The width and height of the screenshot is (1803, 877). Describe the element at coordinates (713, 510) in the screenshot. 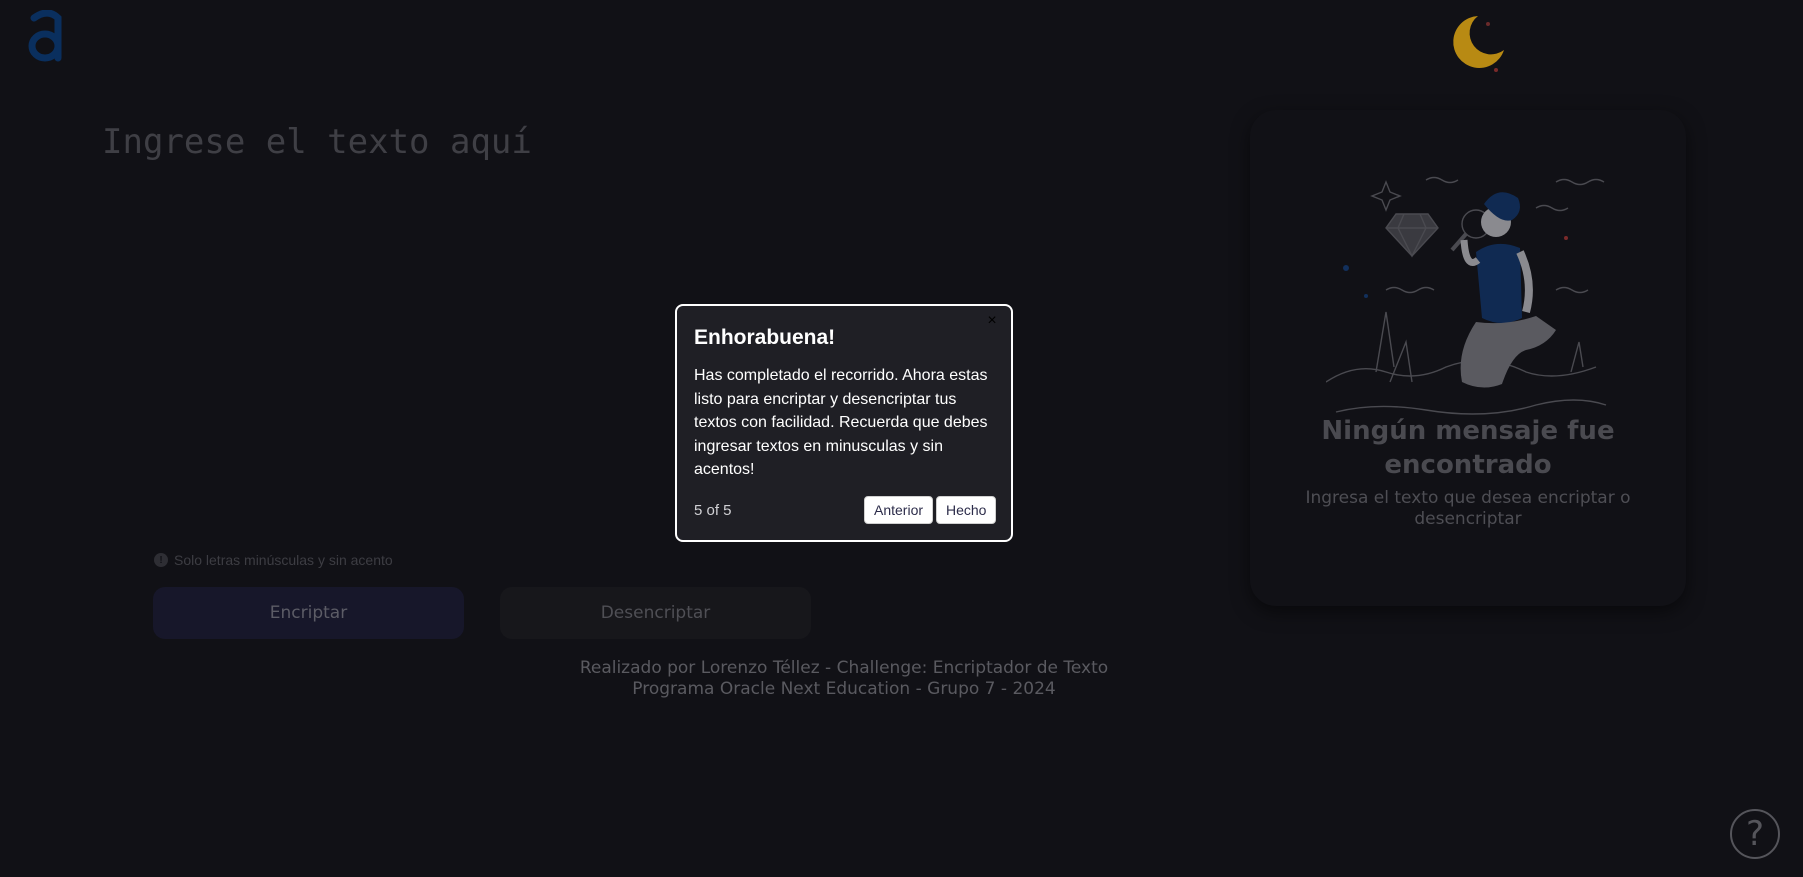

I see `popover-progress: 5 of 5` at that location.